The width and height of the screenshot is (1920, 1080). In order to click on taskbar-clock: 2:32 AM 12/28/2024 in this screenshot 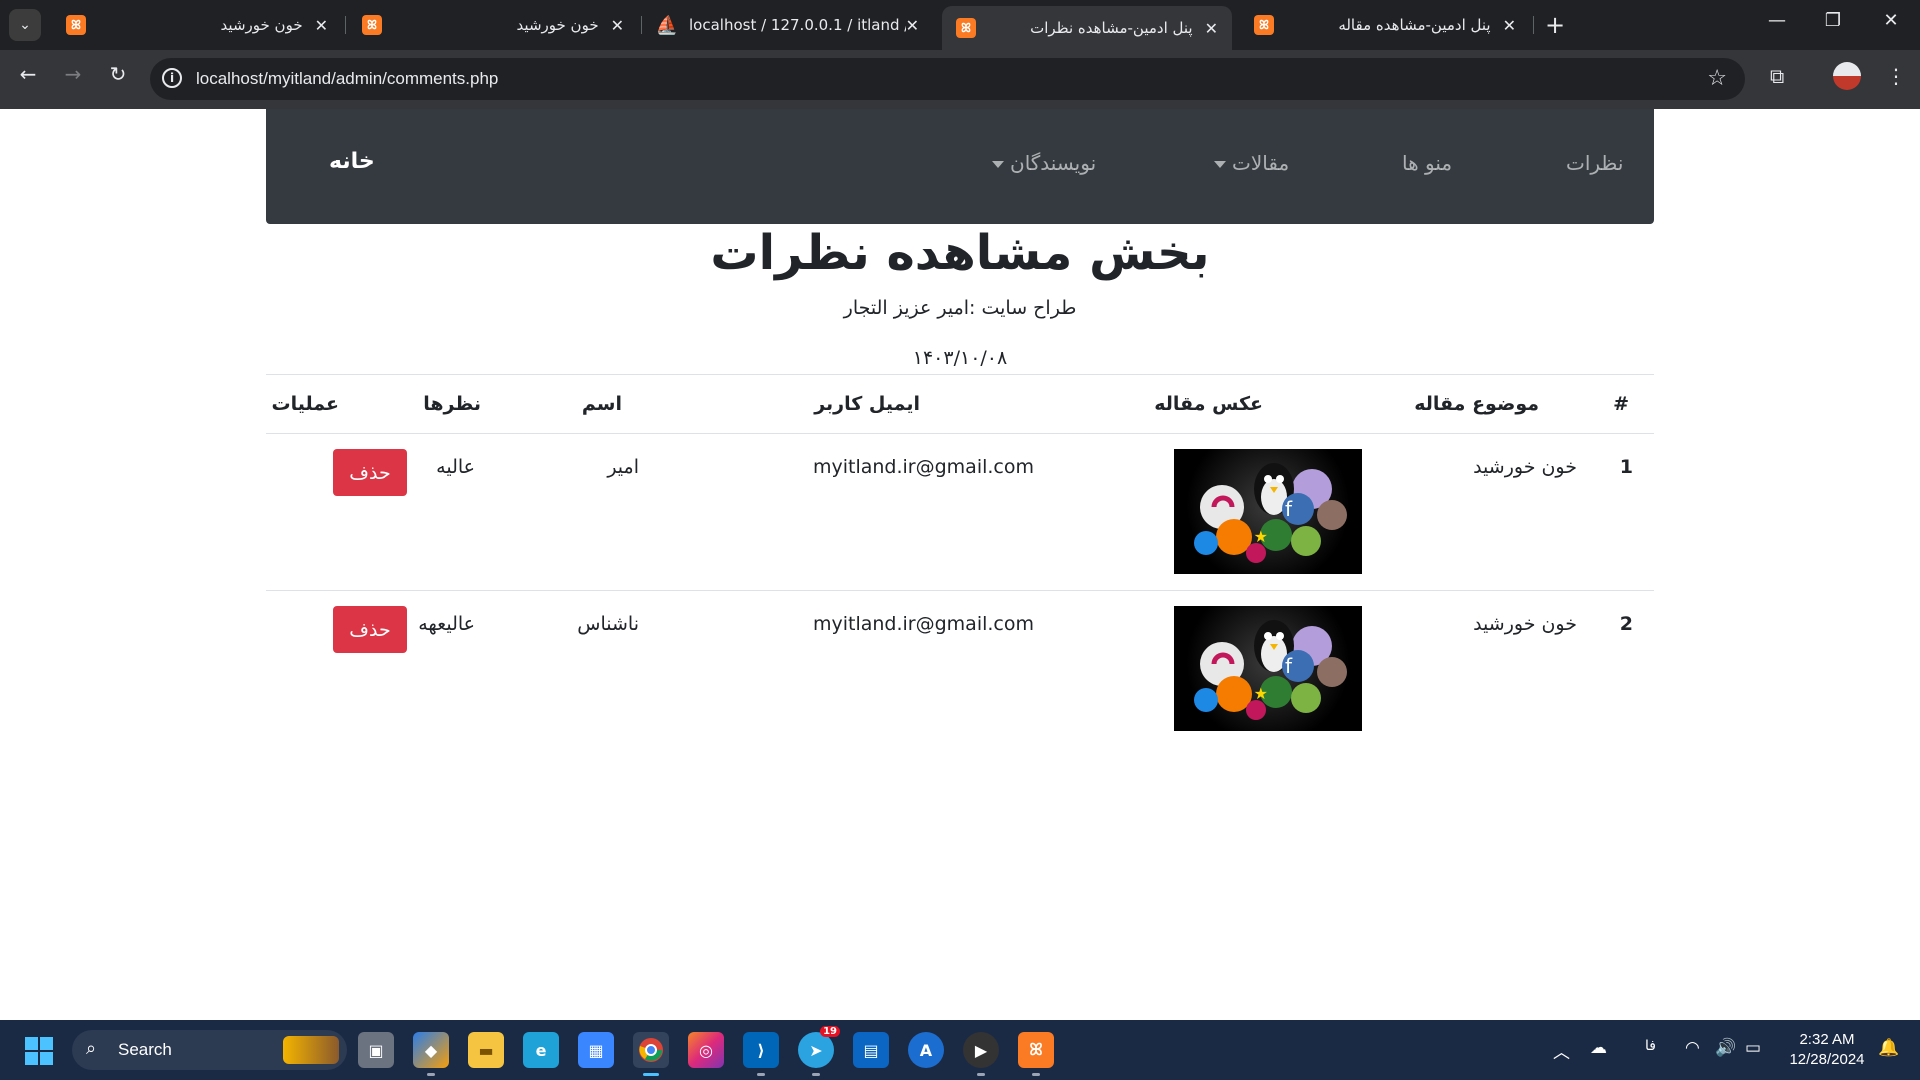, I will do `click(1827, 1050)`.